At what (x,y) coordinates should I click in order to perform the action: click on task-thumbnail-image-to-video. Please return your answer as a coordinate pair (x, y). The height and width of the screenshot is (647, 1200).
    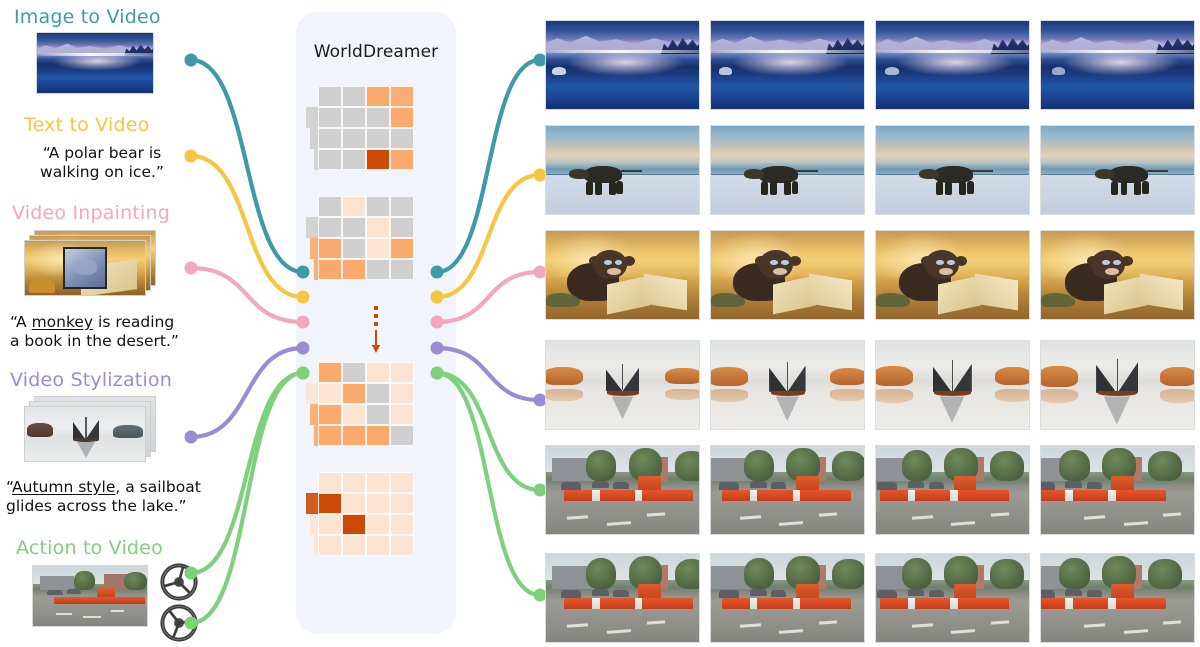
    Looking at the image, I should click on (95, 63).